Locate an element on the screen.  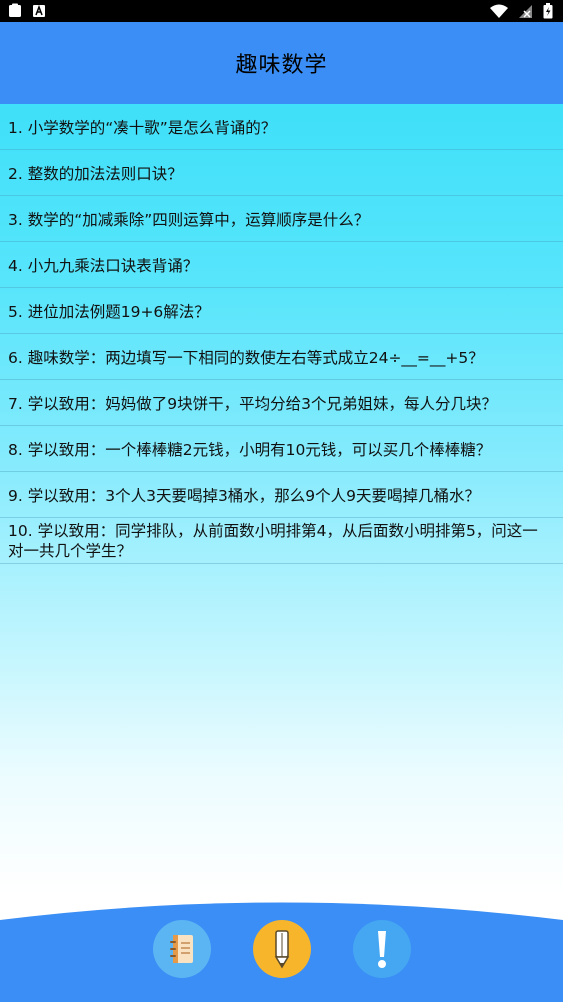
info-button is located at coordinates (382, 949).